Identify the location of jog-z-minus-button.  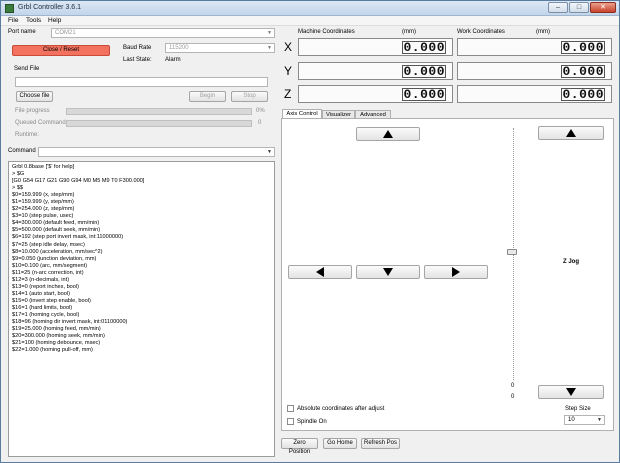
(571, 392).